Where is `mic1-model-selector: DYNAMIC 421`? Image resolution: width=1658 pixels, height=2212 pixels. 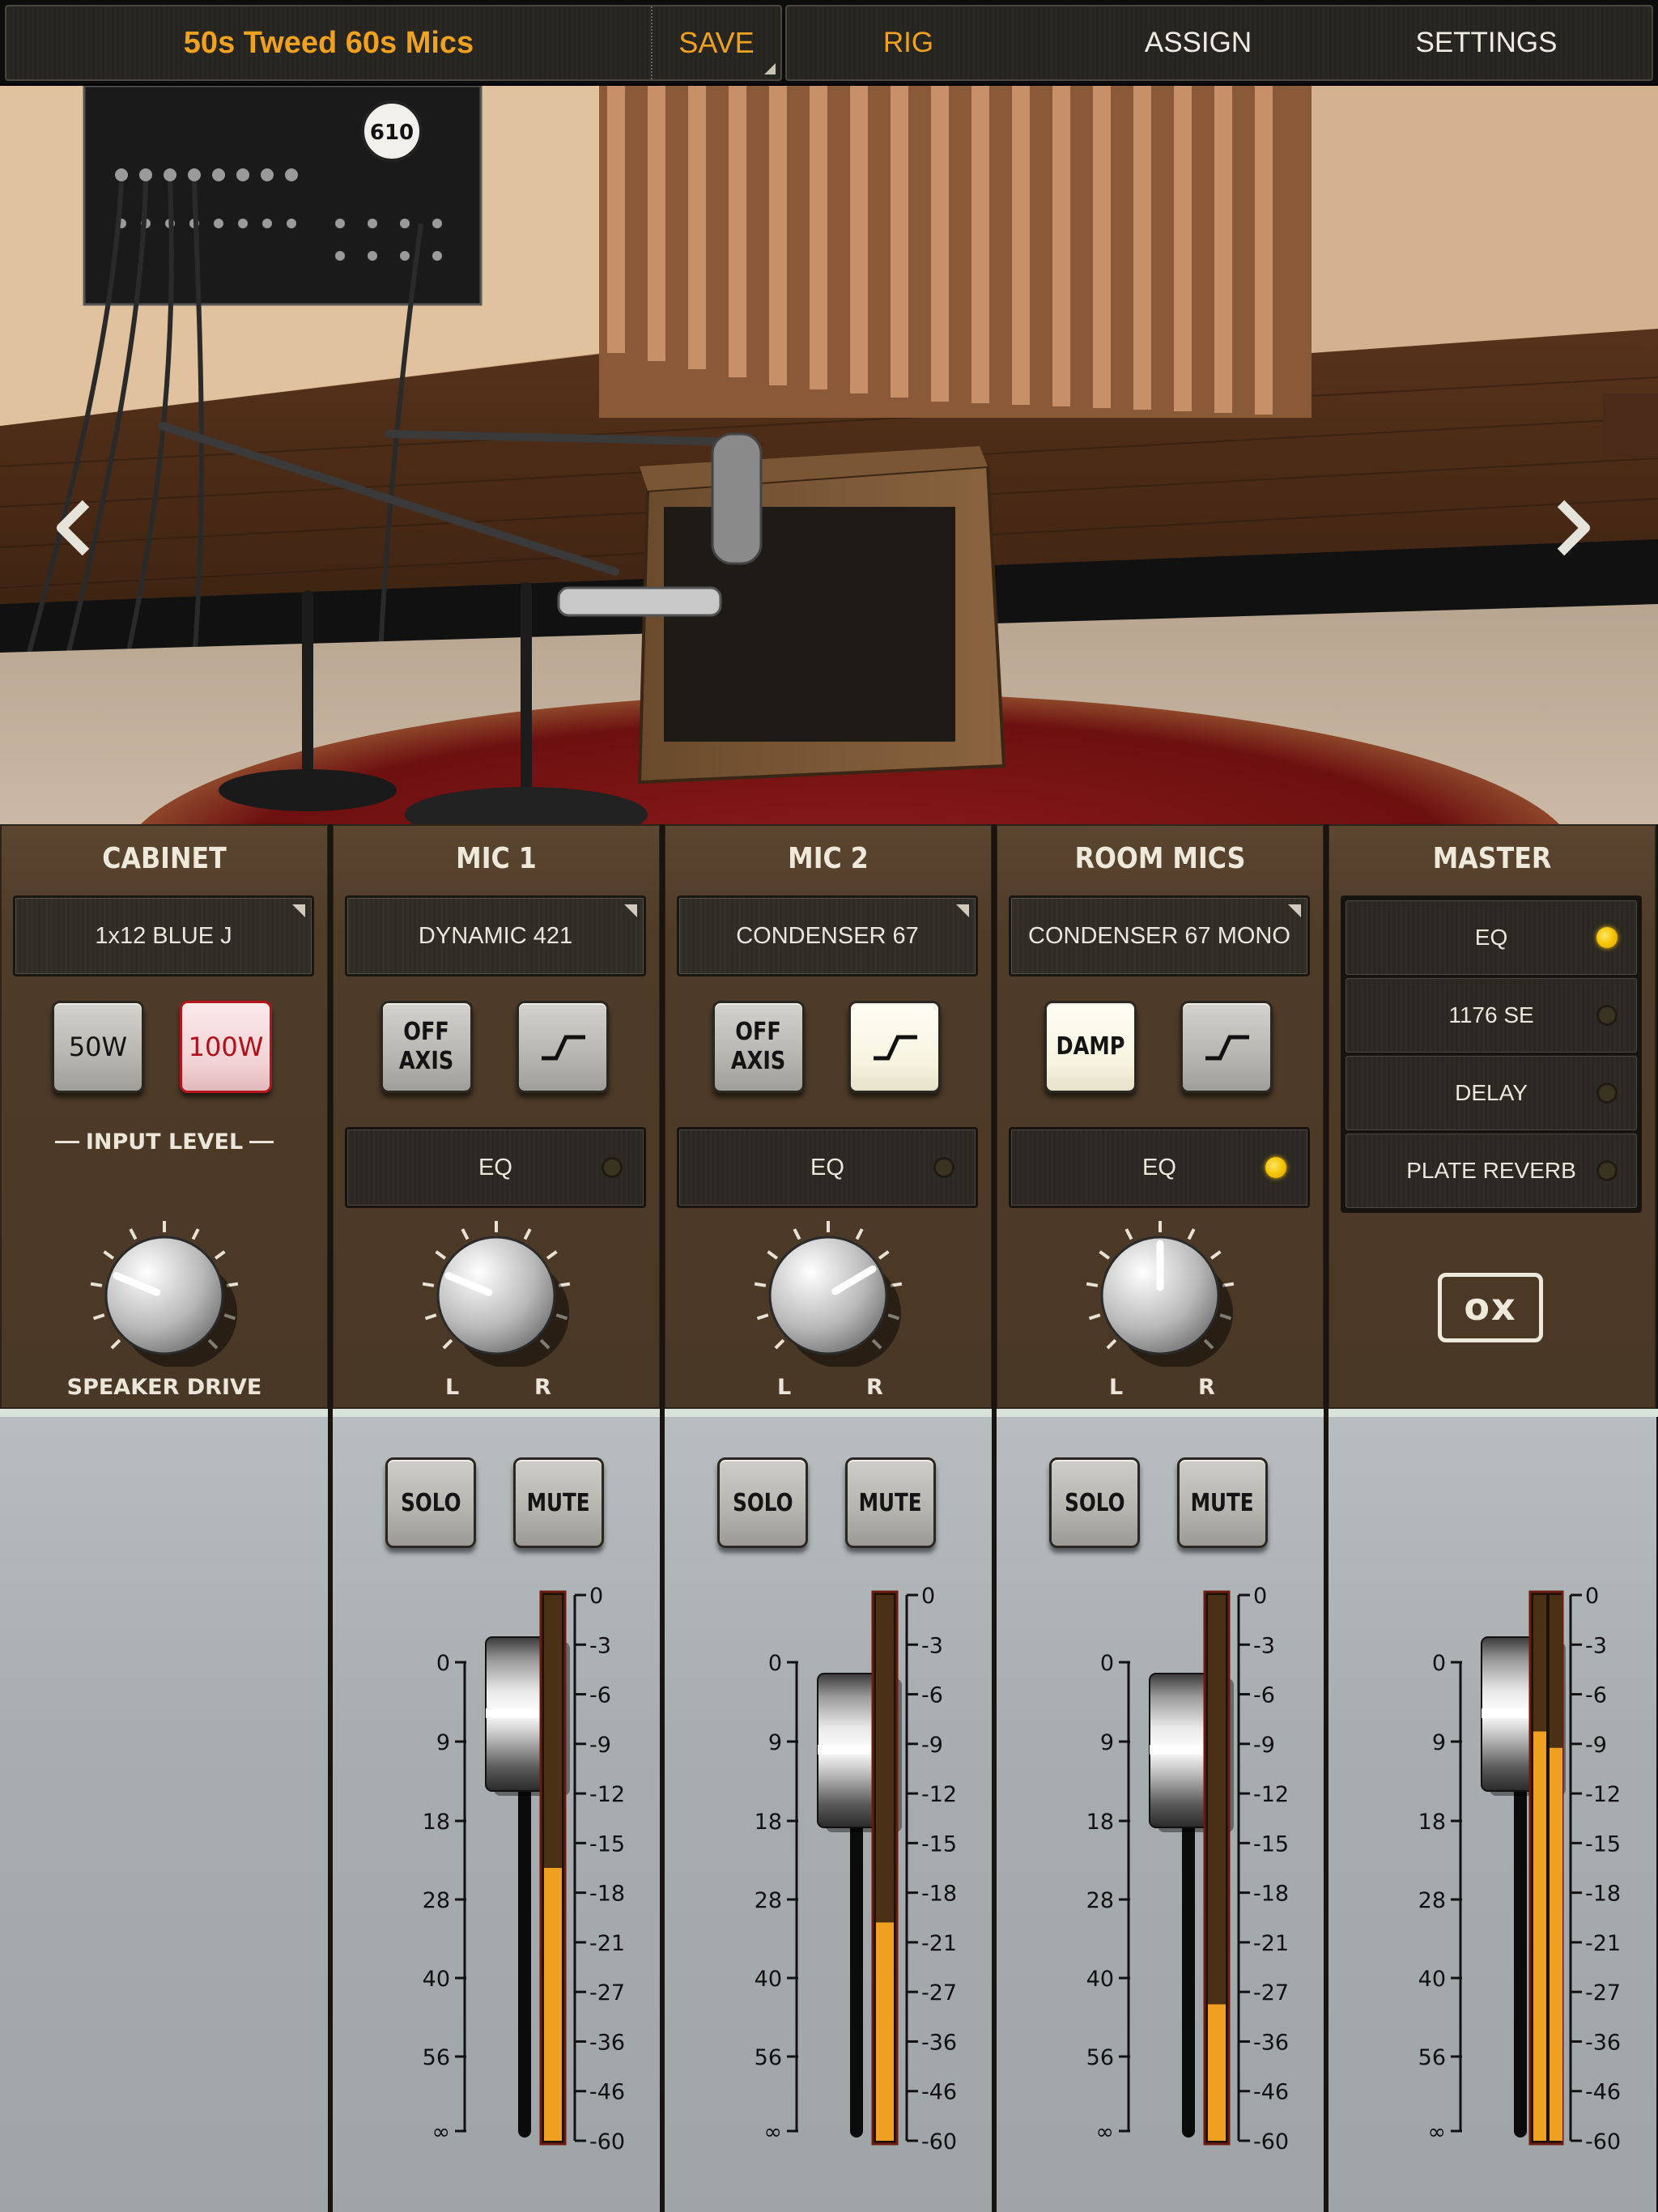 mic1-model-selector: DYNAMIC 421 is located at coordinates (495, 936).